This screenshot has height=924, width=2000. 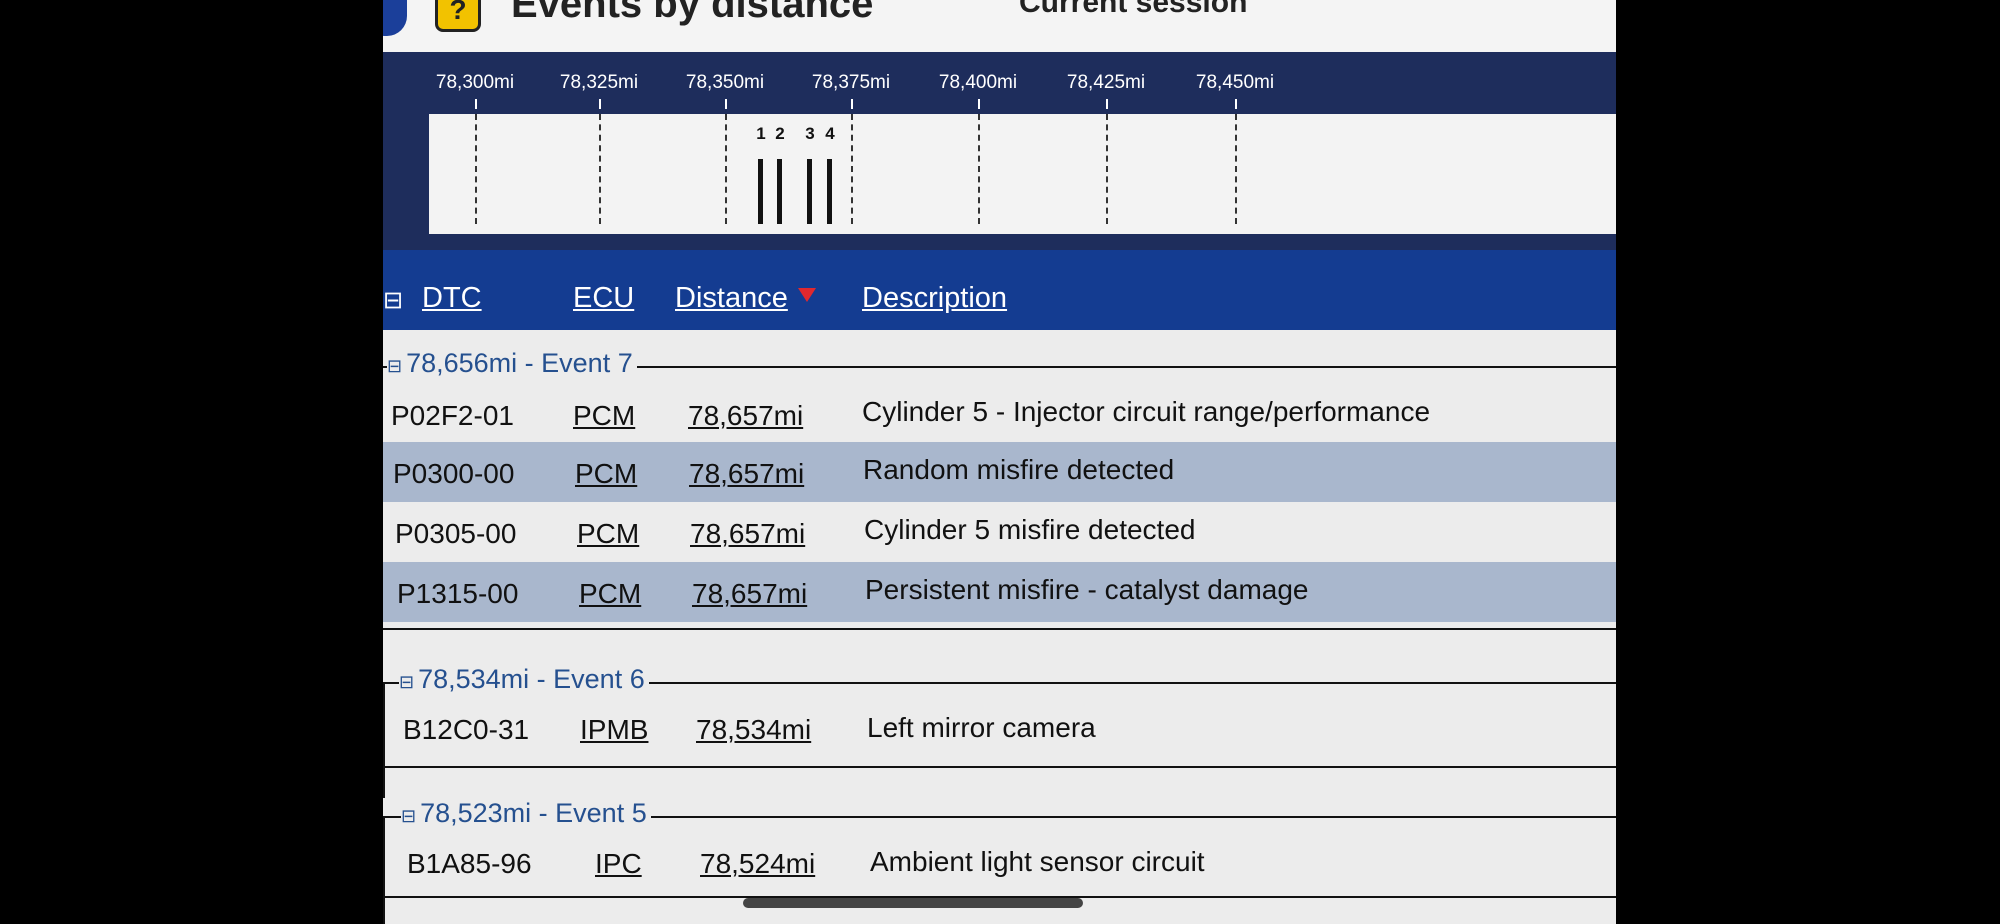 I want to click on timeline-tick-label: 78,400mi, so click(x=978, y=82).